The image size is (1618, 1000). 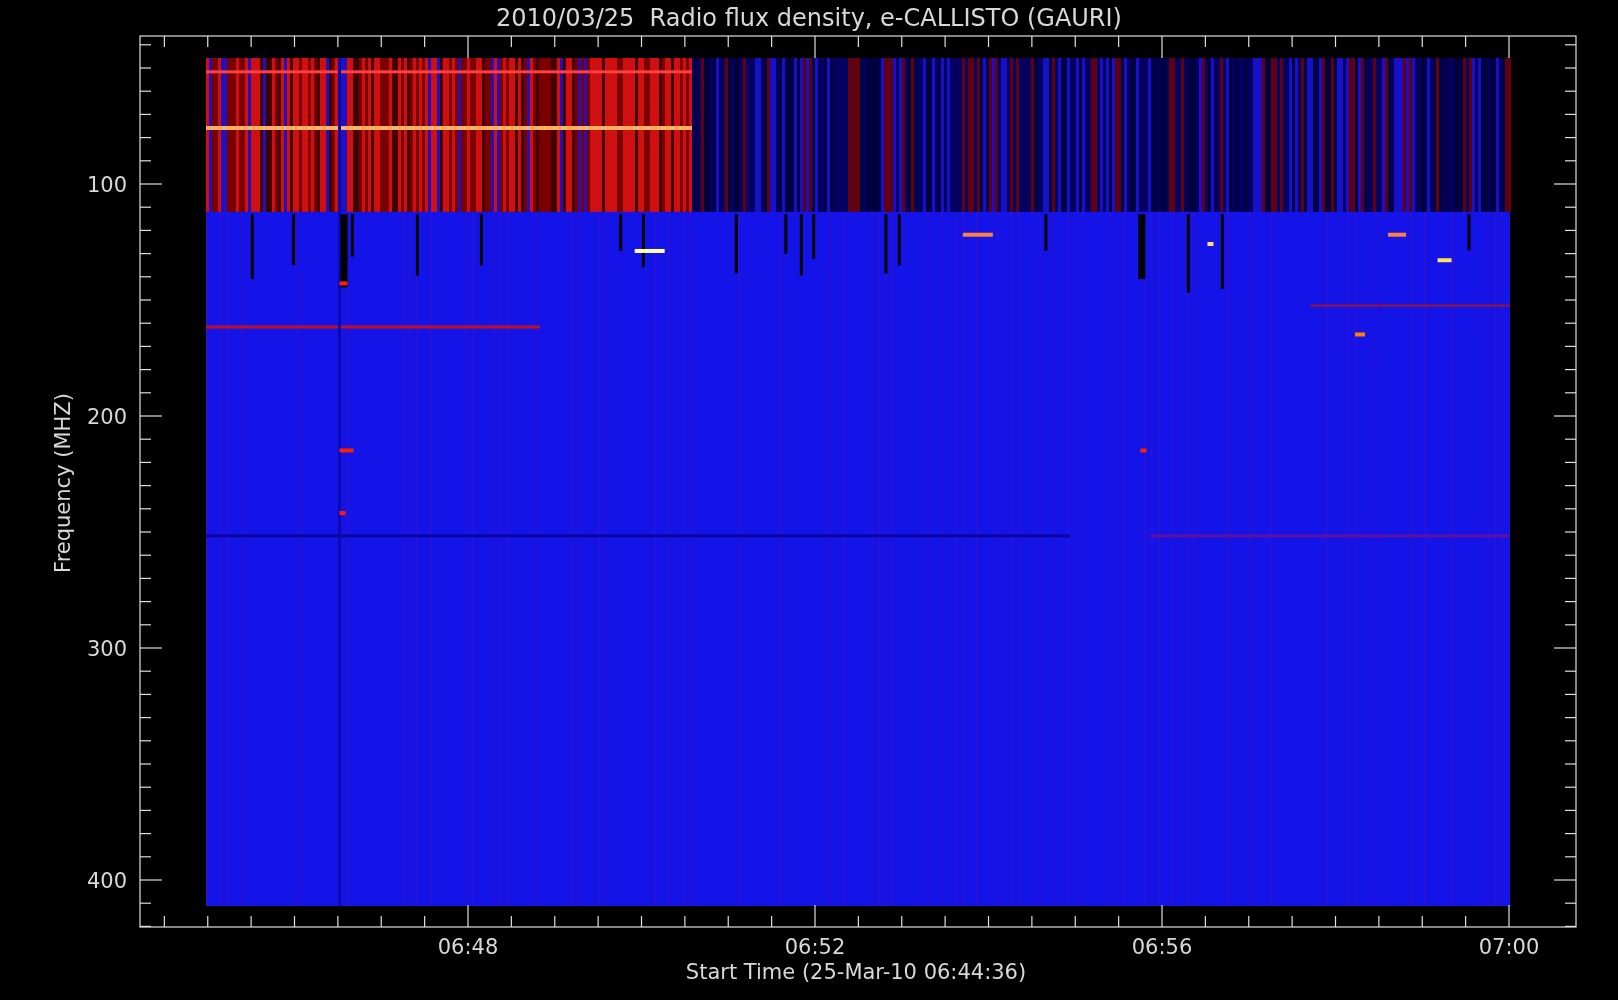 I want to click on x-tick-label: 06:52, so click(x=815, y=947).